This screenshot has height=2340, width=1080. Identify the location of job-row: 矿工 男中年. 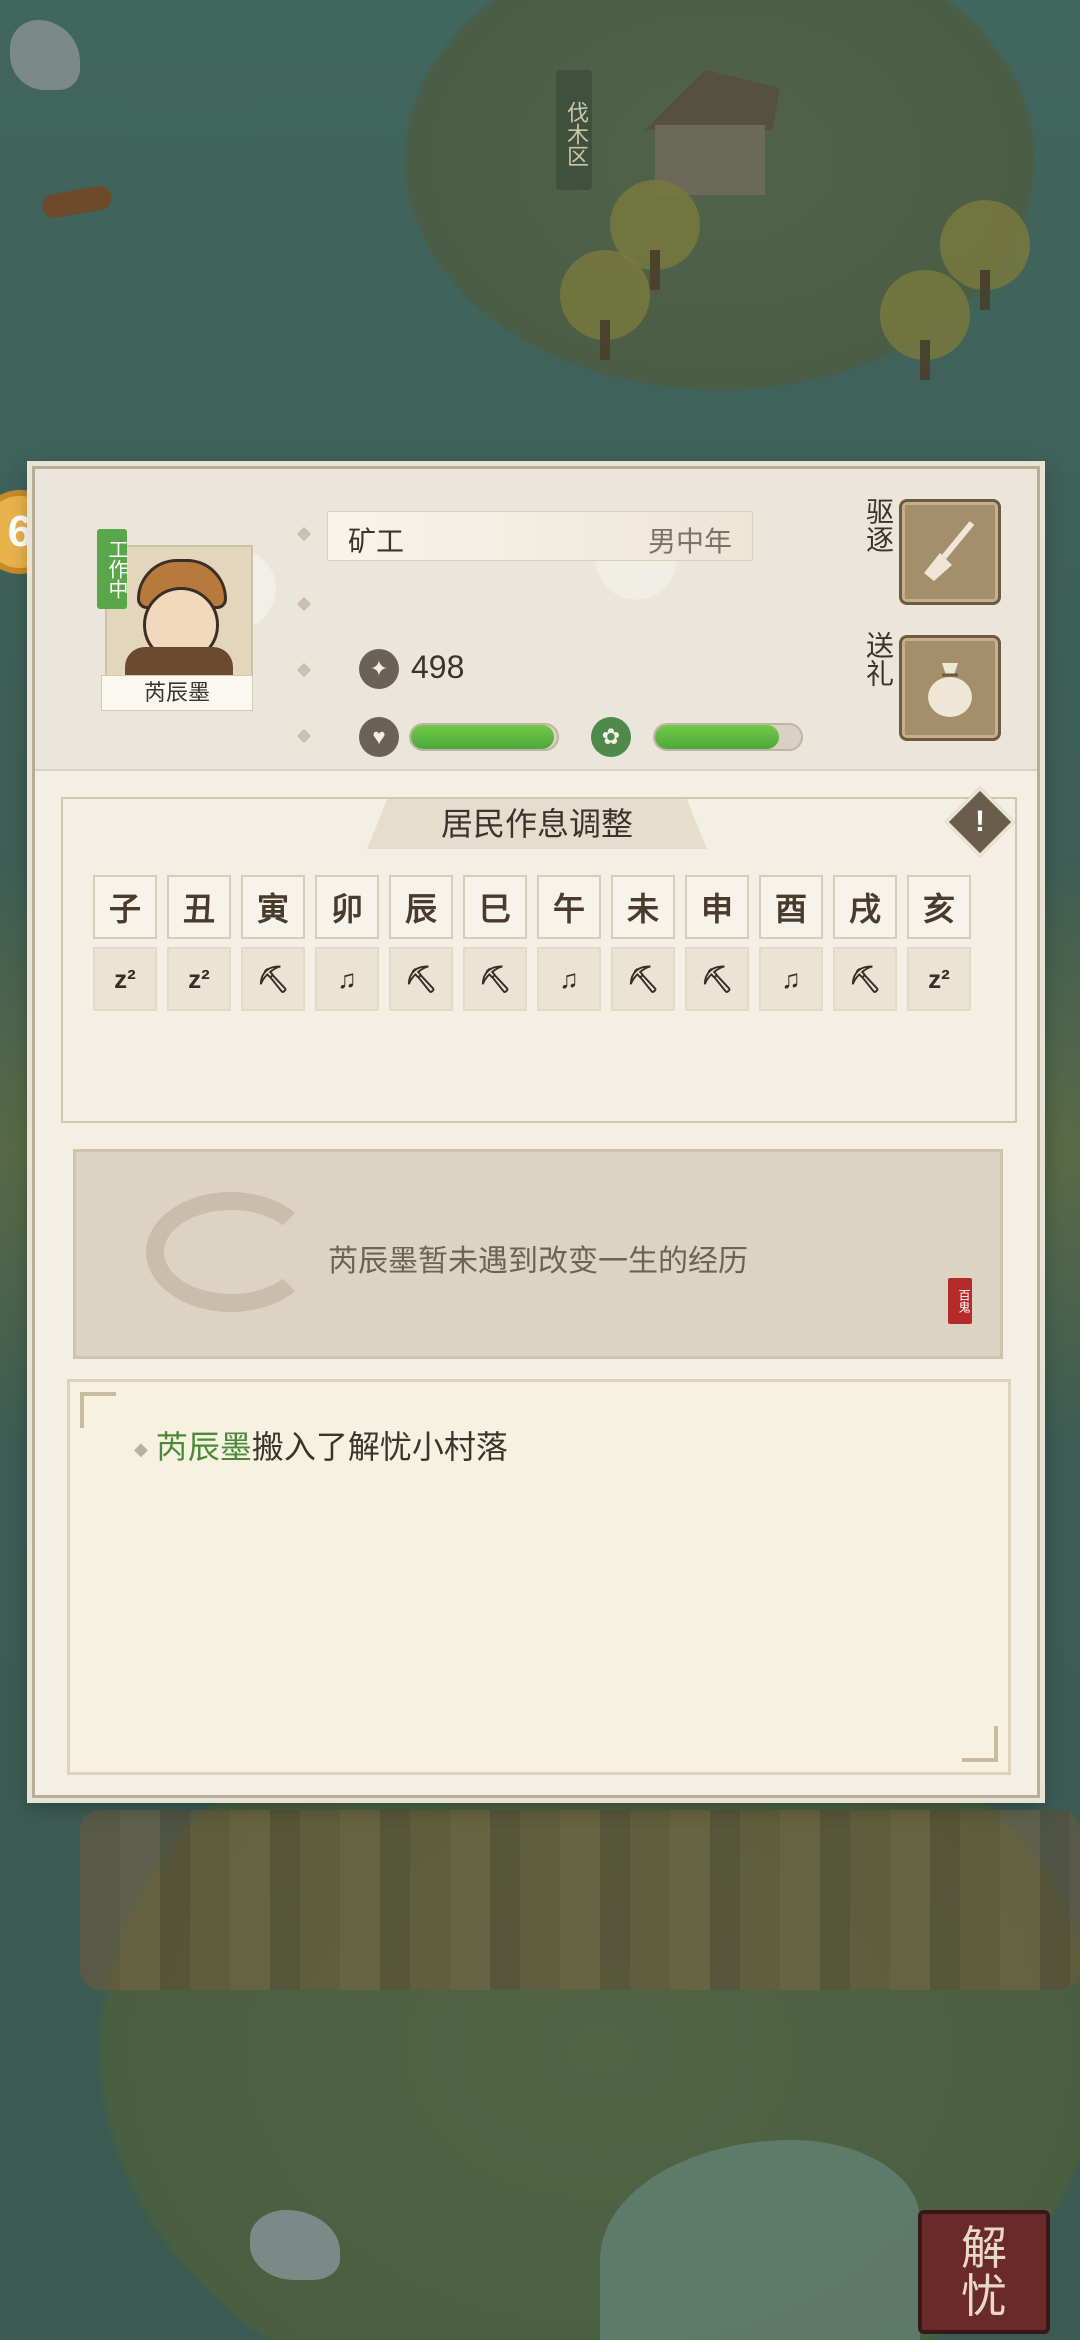
(540, 536).